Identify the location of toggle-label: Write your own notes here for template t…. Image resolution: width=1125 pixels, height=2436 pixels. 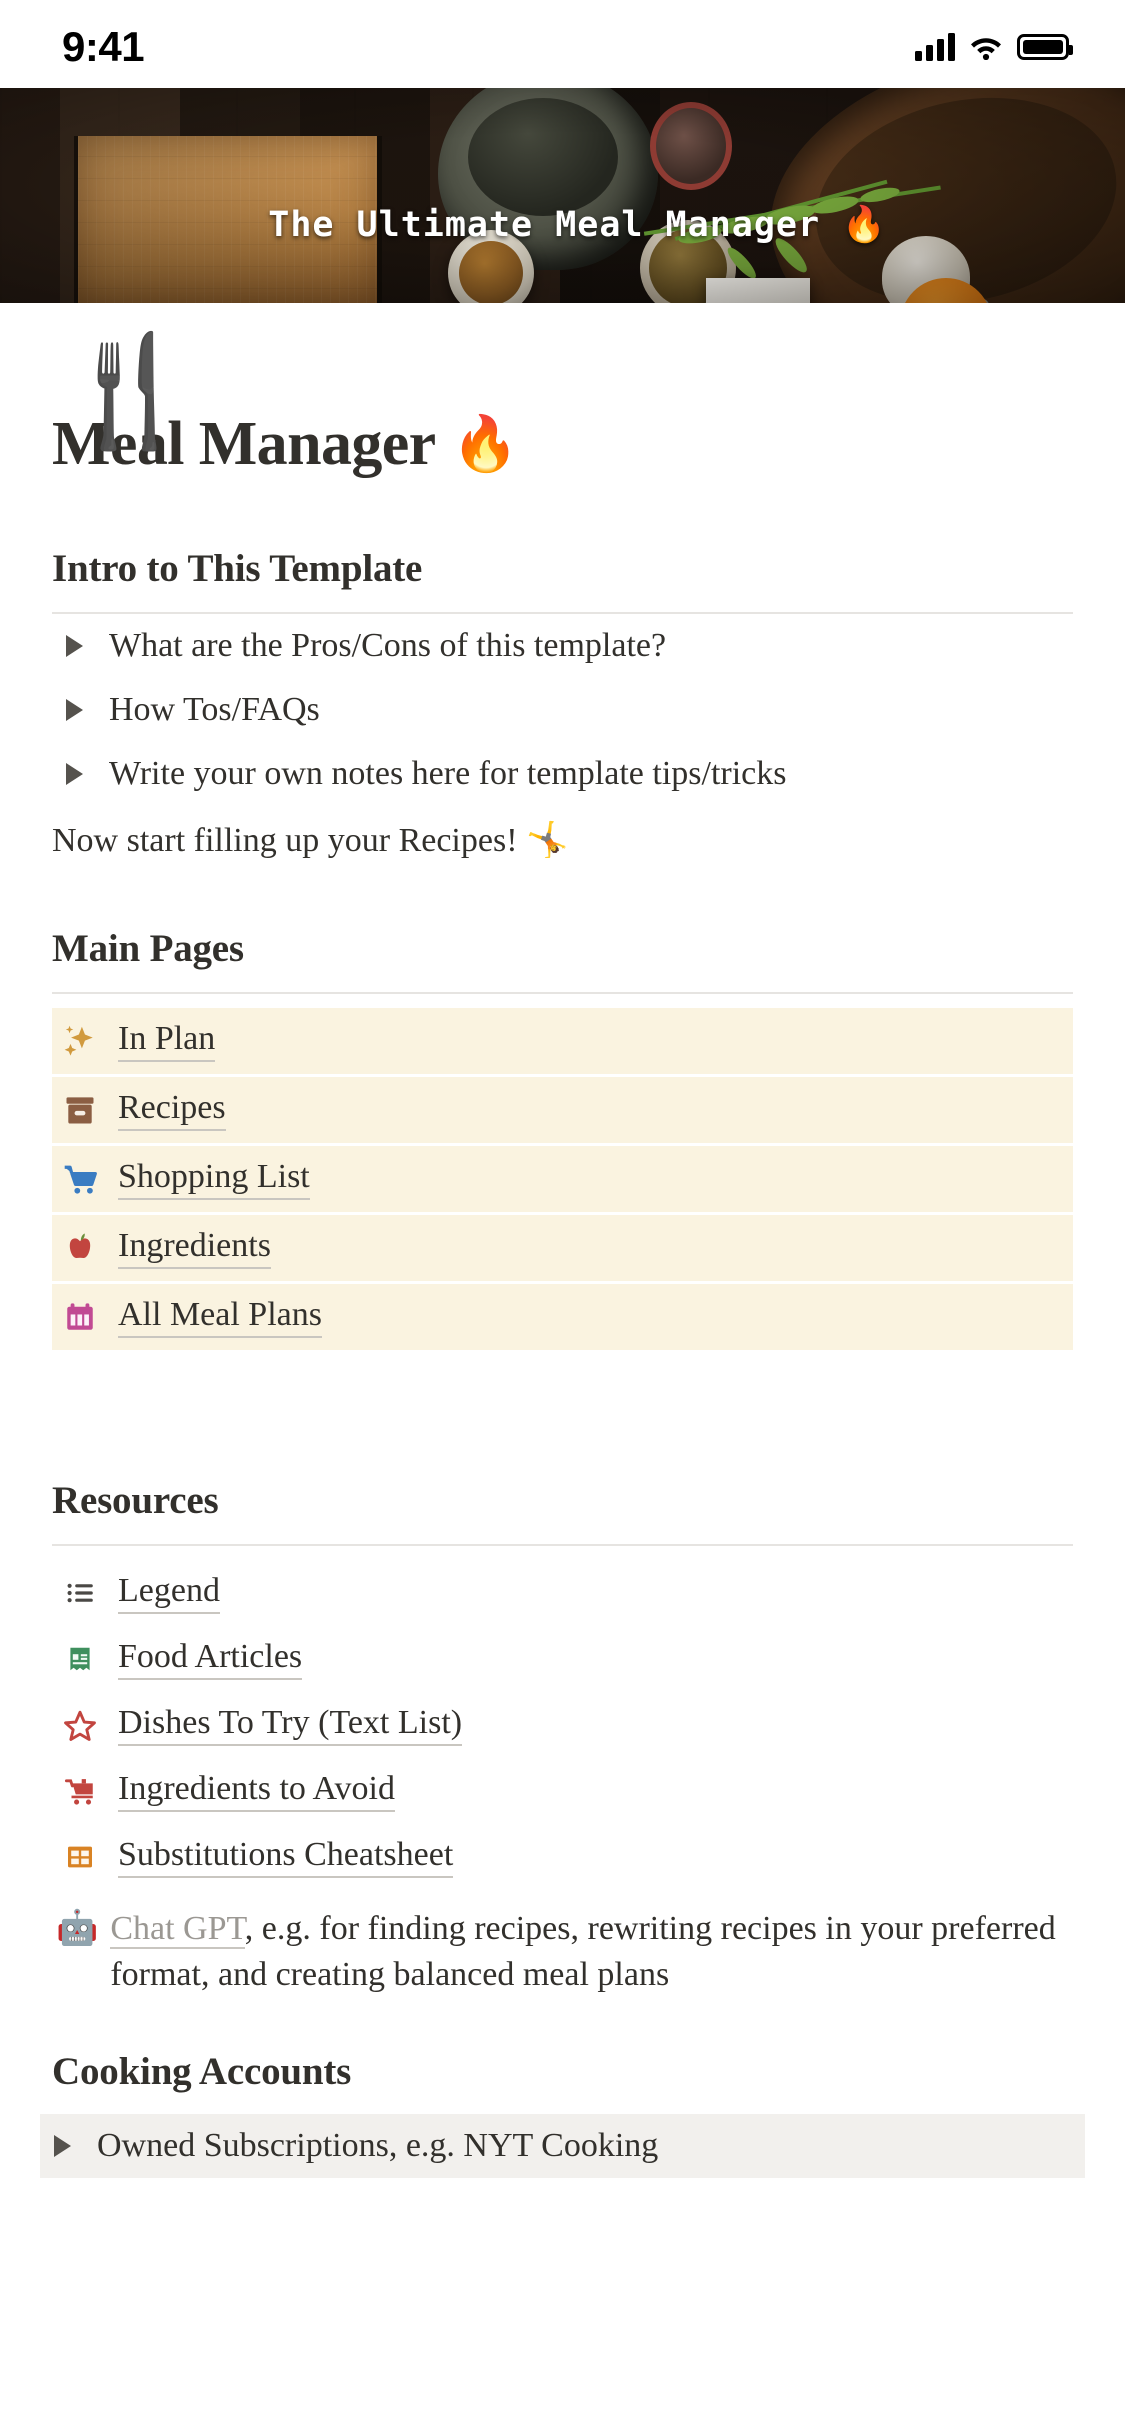
(448, 773).